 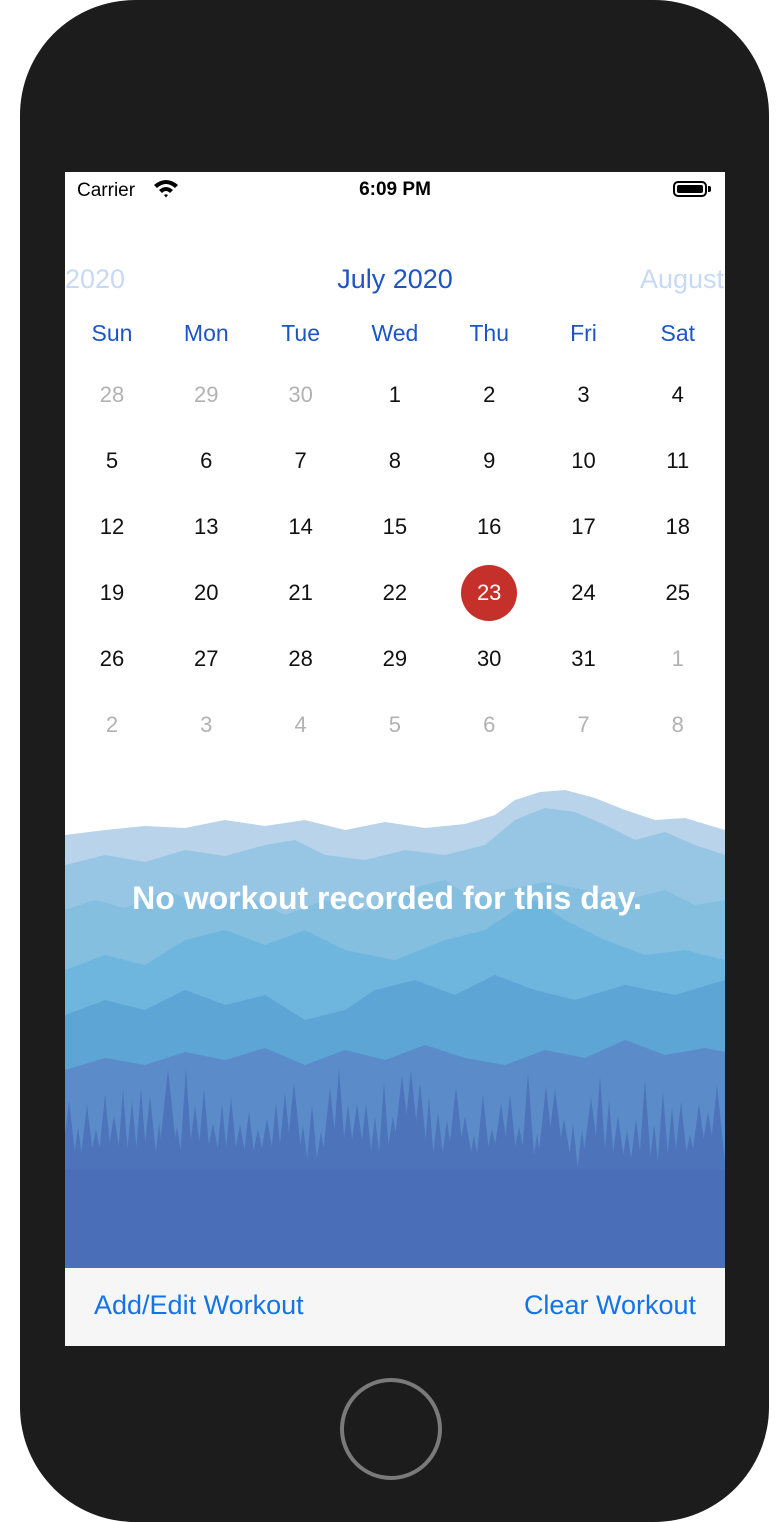 What do you see at coordinates (583, 333) in the screenshot?
I see `weekday-fri: Fri` at bounding box center [583, 333].